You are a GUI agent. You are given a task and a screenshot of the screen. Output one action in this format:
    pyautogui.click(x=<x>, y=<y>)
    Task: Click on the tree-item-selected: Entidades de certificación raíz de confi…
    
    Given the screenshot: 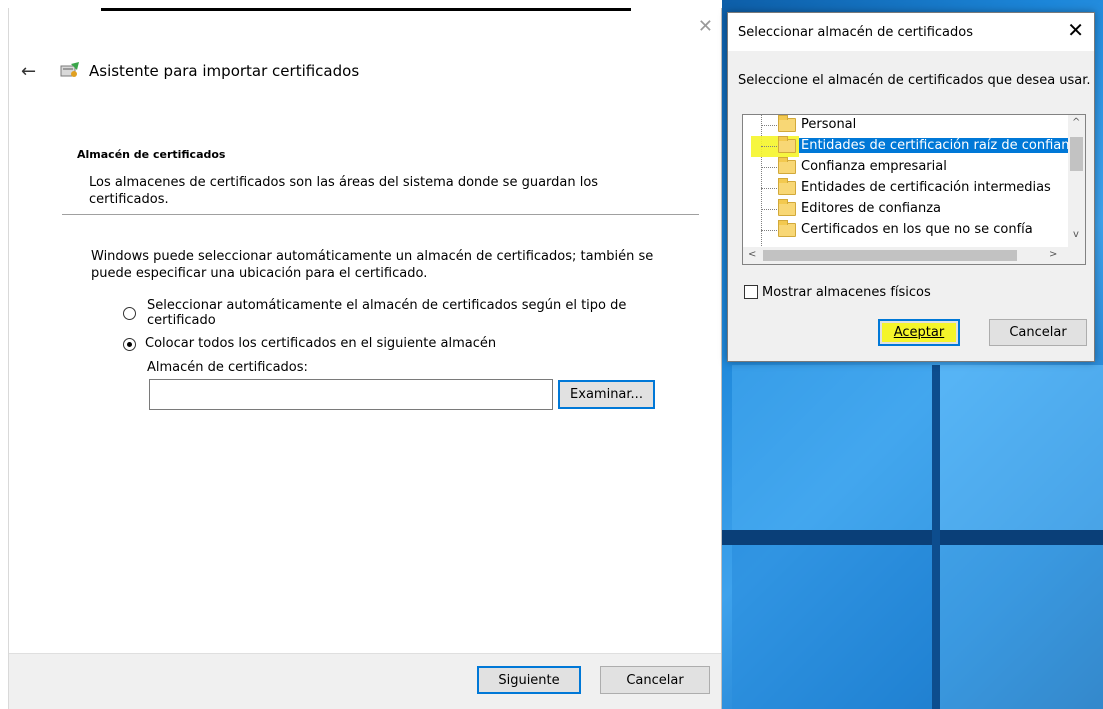 What is the action you would take?
    pyautogui.click(x=914, y=146)
    